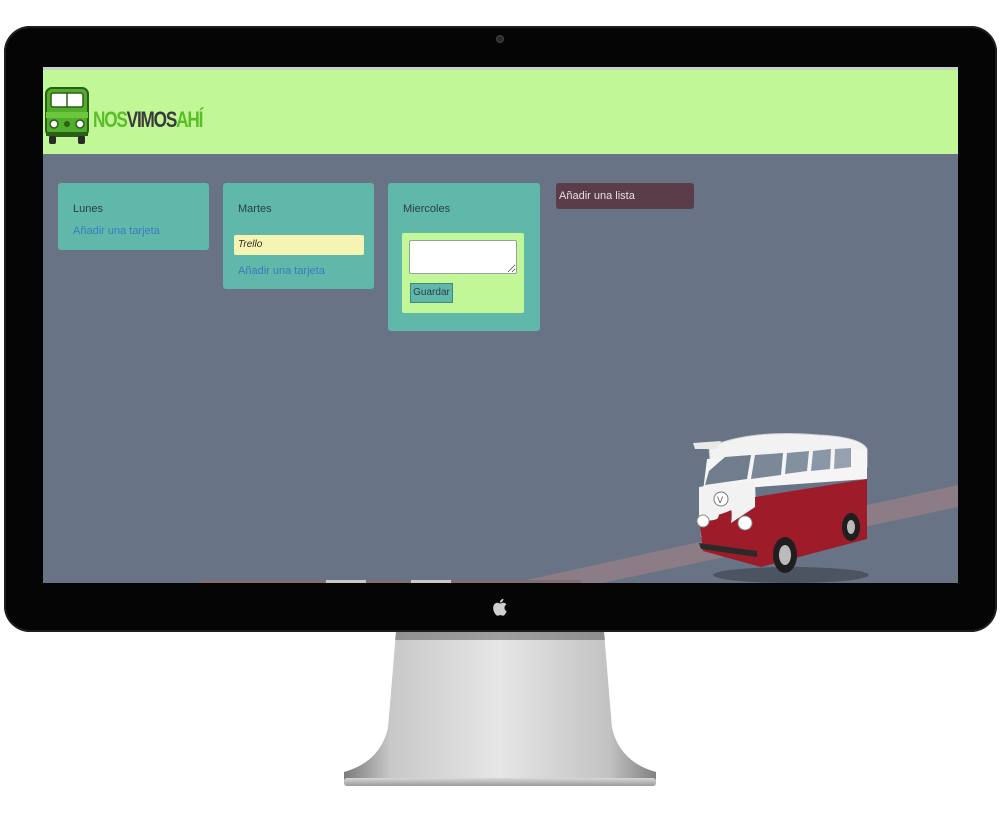 This screenshot has width=1000, height=818. I want to click on svg-text: V, so click(720, 501).